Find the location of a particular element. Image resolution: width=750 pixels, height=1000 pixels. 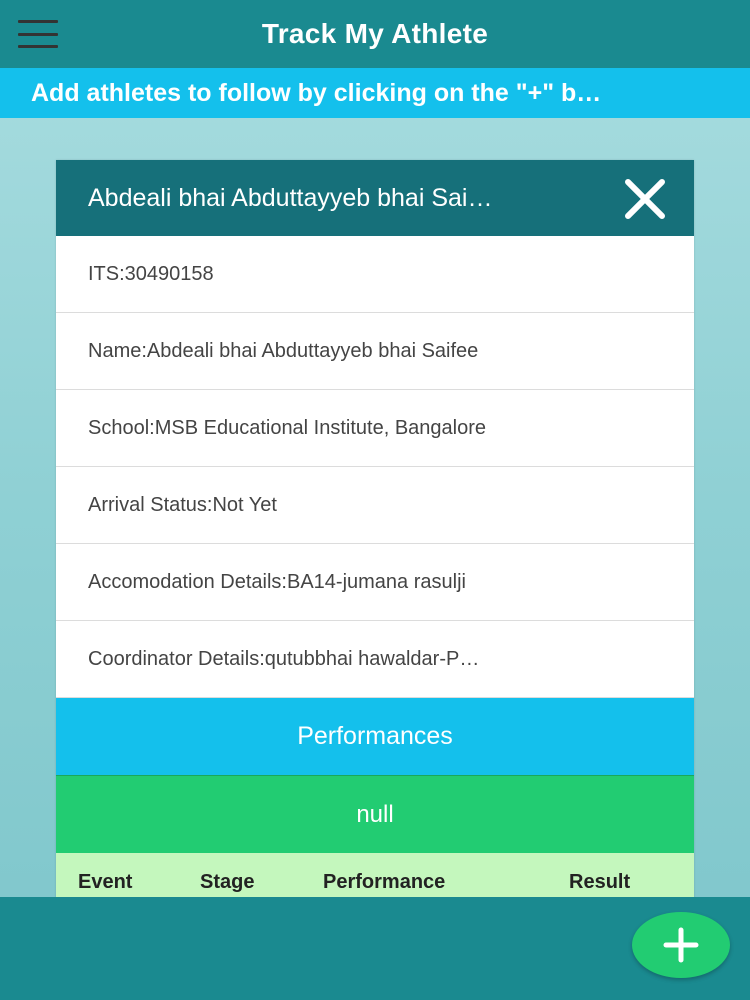

close-icon is located at coordinates (645, 199).